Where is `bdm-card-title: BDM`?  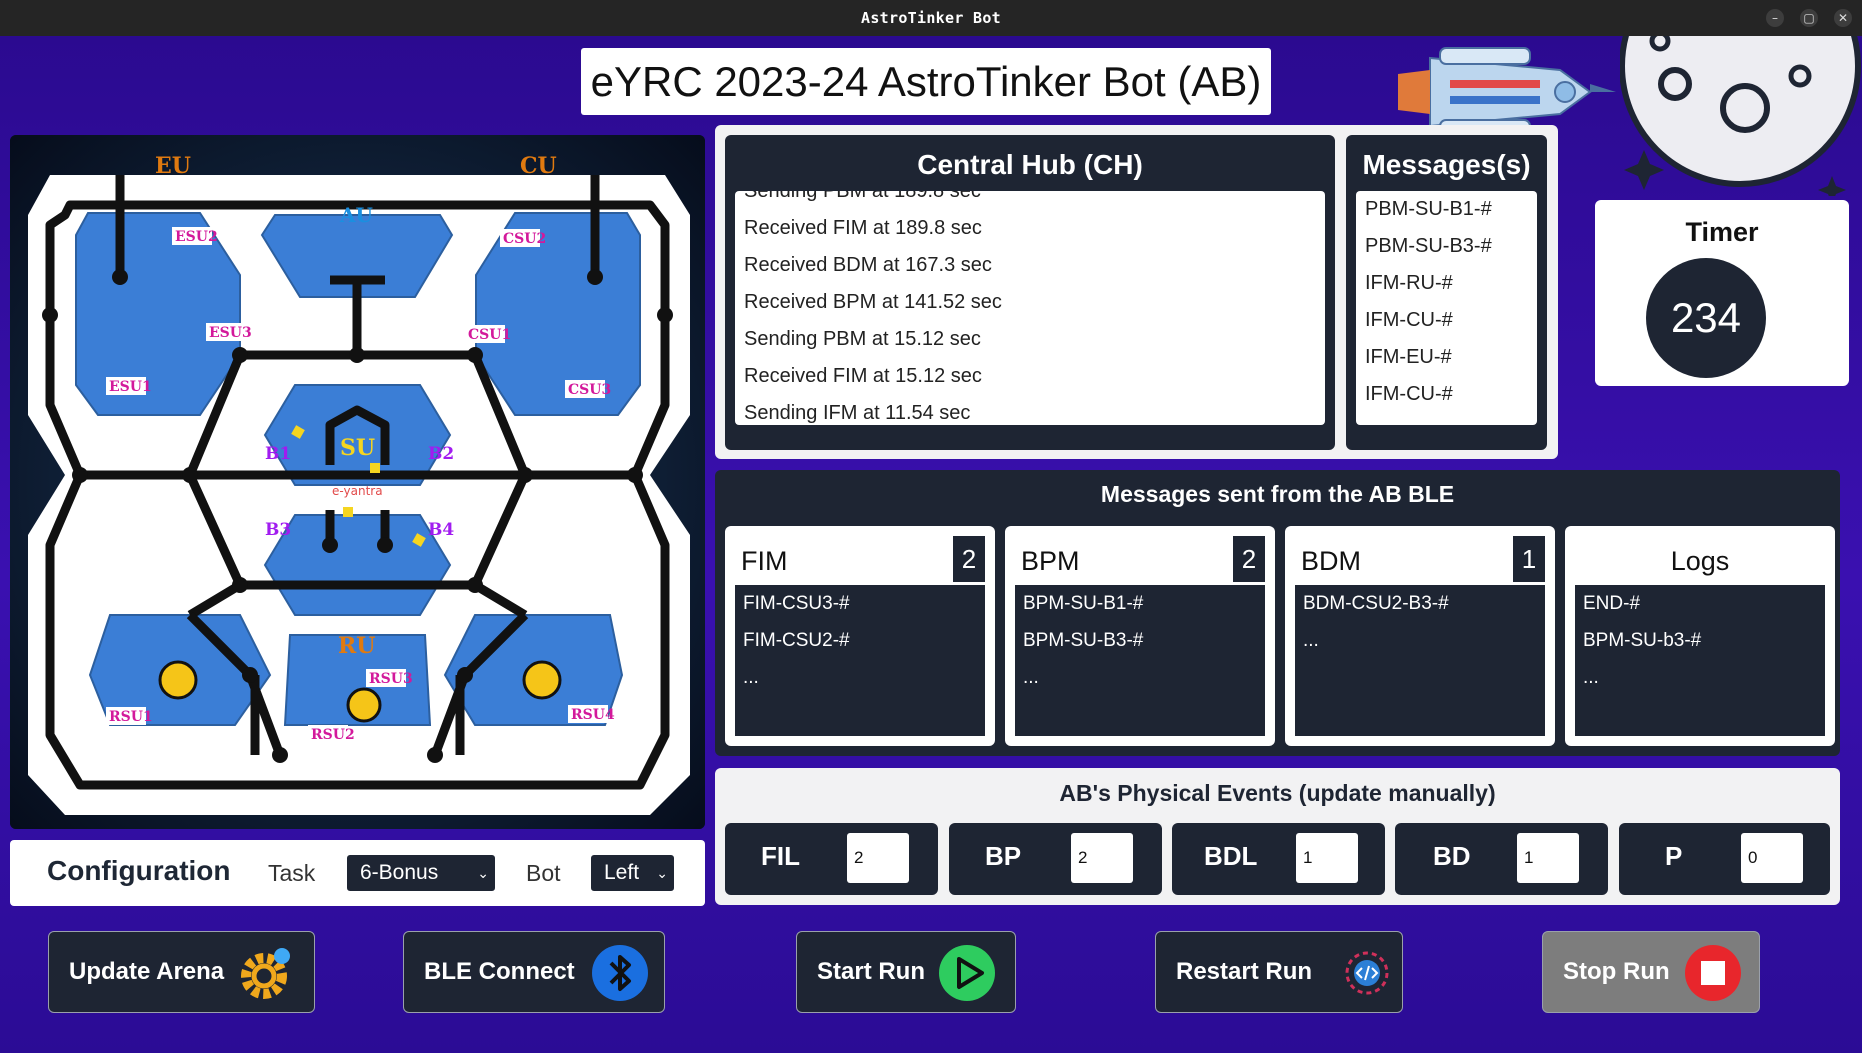
bdm-card-title: BDM is located at coordinates (1331, 561).